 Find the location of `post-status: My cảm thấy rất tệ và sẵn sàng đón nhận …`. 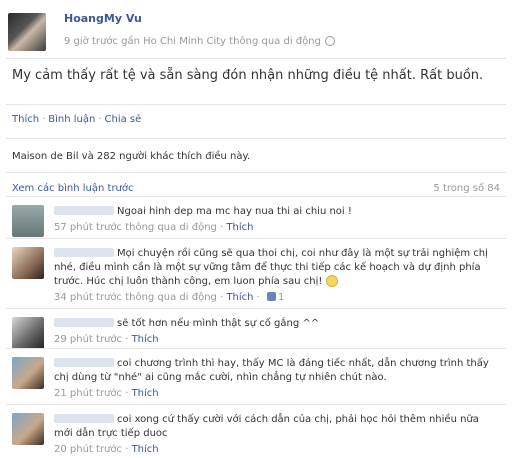

post-status: My cảm thấy rất tệ và sẵn sàng đón nhận … is located at coordinates (248, 75).